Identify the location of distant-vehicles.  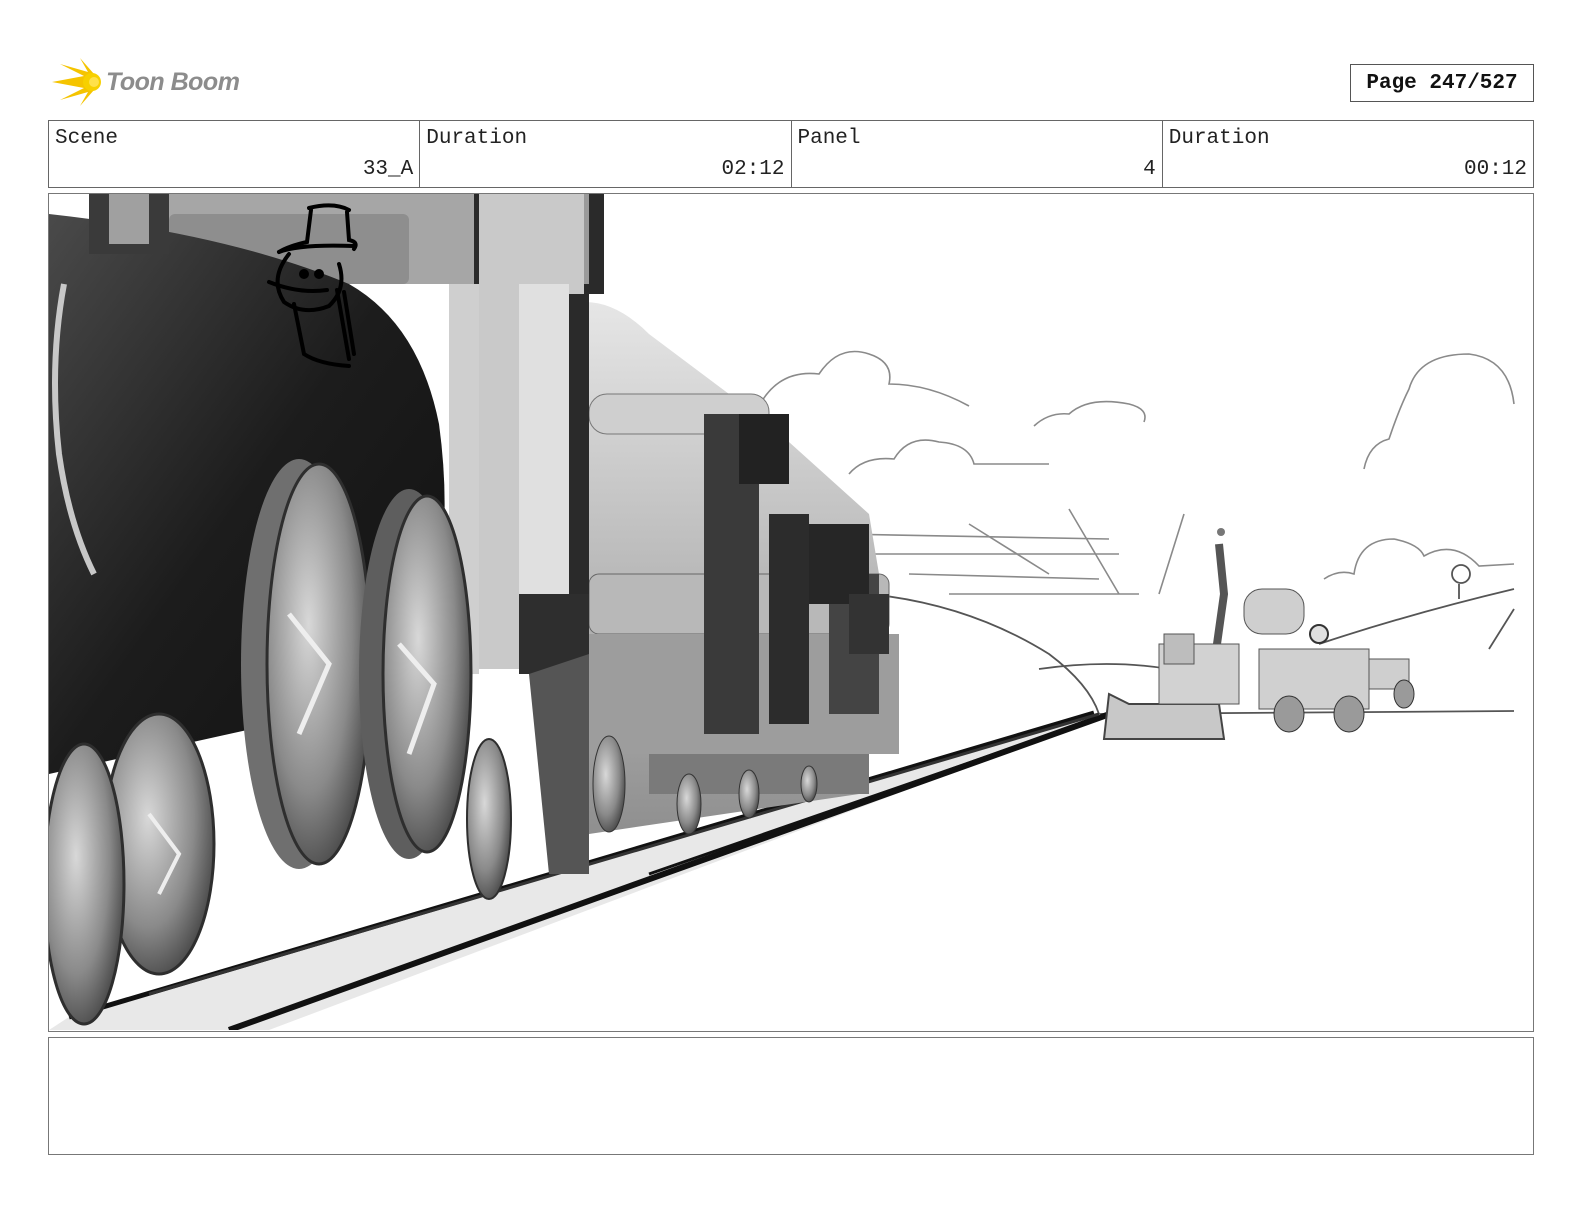
(1258, 634).